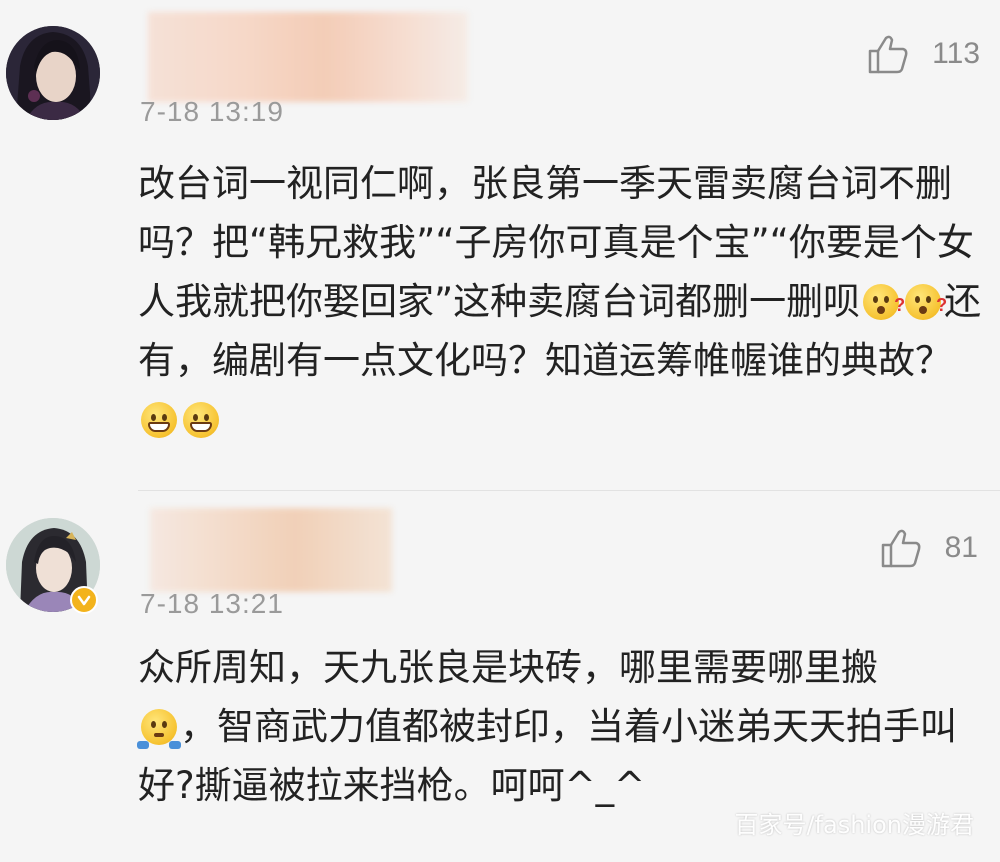 This screenshot has width=1000, height=862. What do you see at coordinates (928, 548) in the screenshot?
I see `like-button: 81` at bounding box center [928, 548].